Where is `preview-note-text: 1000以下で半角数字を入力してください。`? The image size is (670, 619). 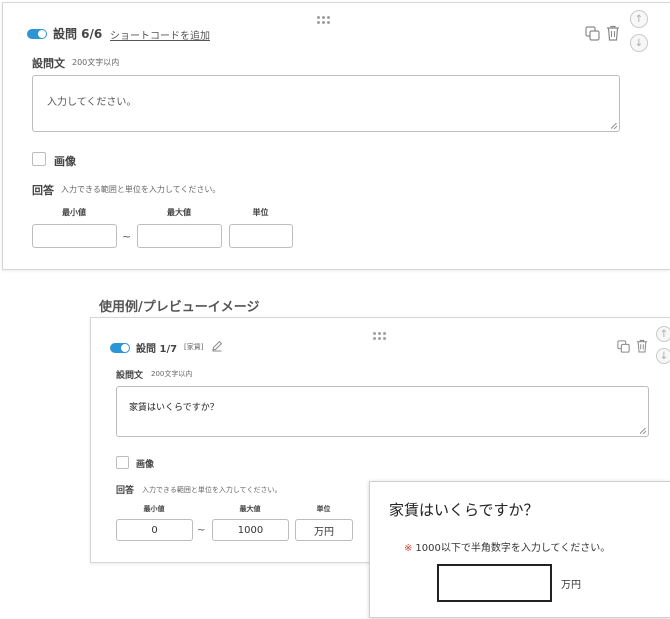
preview-note-text: 1000以下で半角数字を入力してください。 is located at coordinates (513, 548).